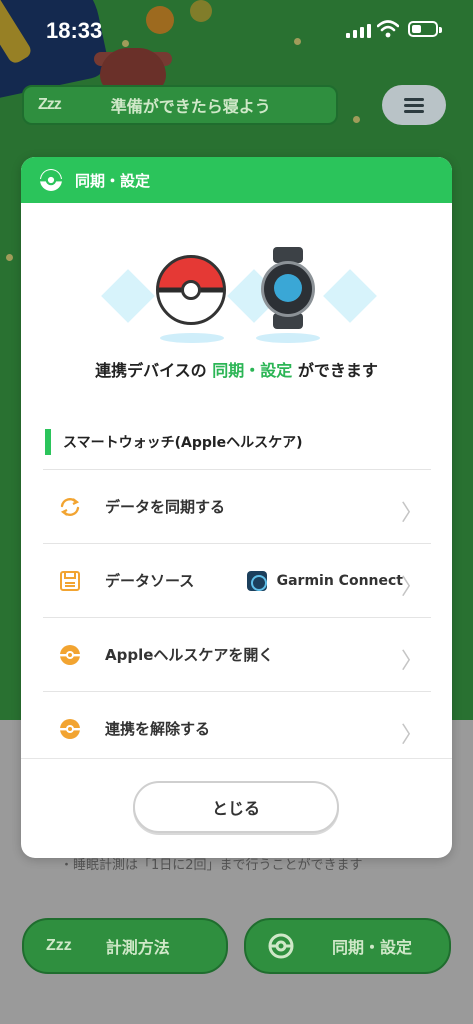 The height and width of the screenshot is (1024, 473). What do you see at coordinates (236, 180) in the screenshot?
I see `dialog-header: 同期・設定` at bounding box center [236, 180].